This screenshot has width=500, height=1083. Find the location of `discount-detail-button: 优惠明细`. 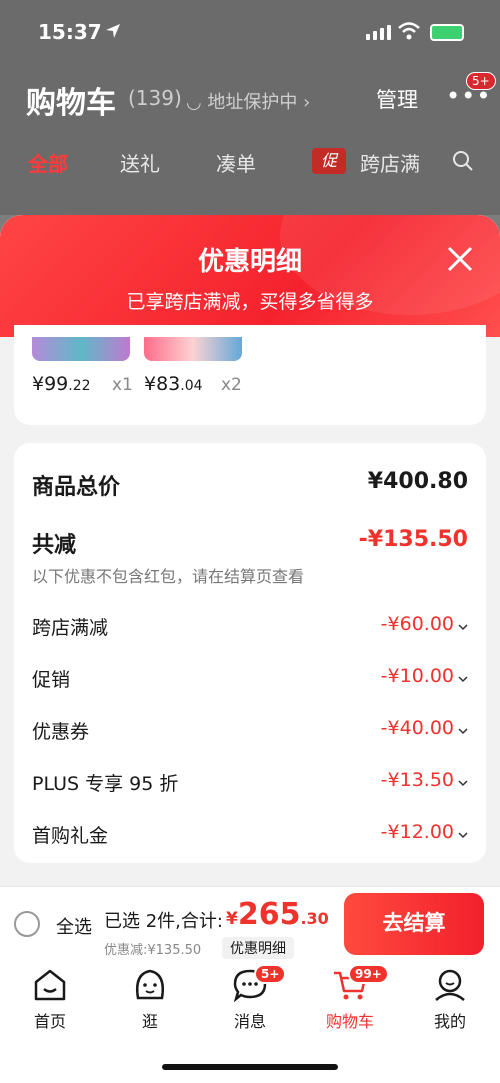

discount-detail-button: 优惠明细 is located at coordinates (258, 948).